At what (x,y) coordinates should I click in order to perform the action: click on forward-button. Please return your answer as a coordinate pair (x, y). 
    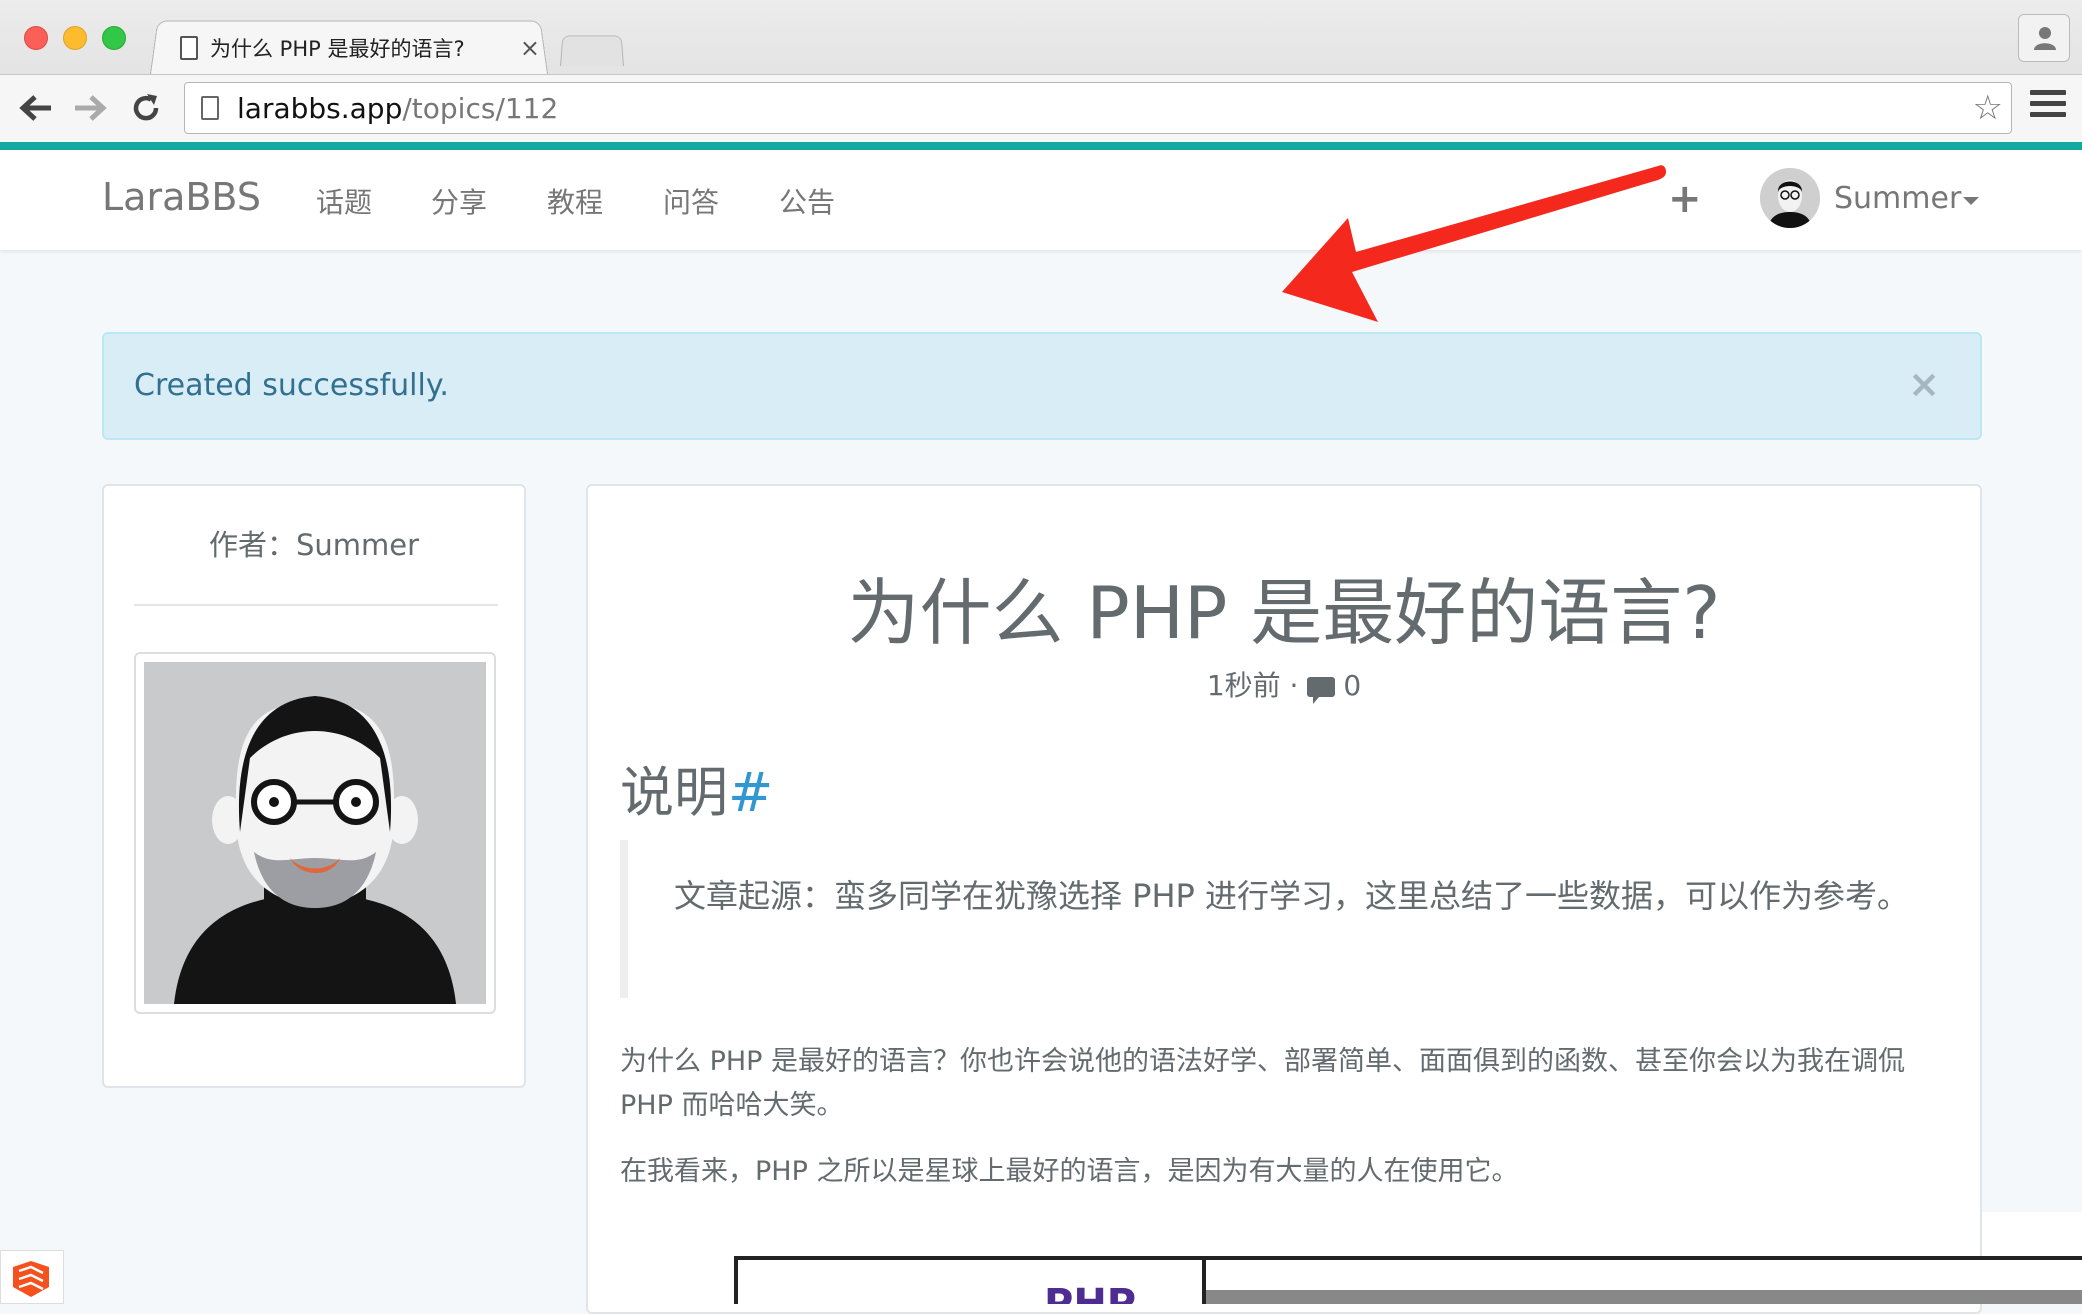
    Looking at the image, I should click on (90, 108).